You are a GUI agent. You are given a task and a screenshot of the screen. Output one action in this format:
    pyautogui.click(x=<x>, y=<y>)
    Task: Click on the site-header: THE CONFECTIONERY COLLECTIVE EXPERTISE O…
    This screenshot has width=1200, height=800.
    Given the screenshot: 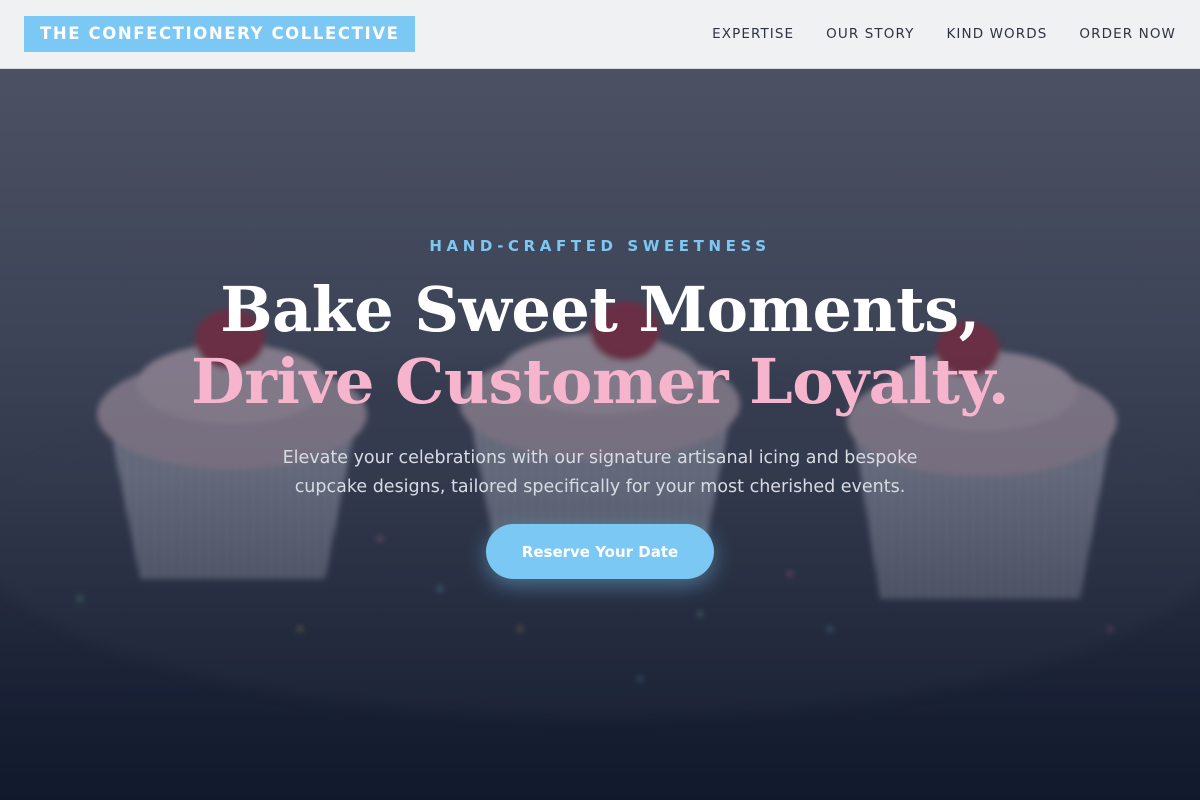 What is the action you would take?
    pyautogui.click(x=600, y=34)
    